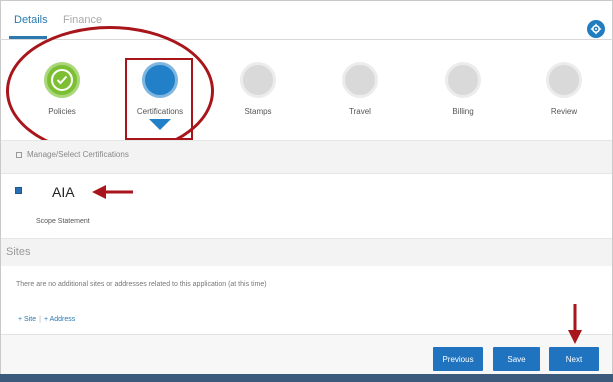 The height and width of the screenshot is (382, 613). Describe the element at coordinates (63, 221) in the screenshot. I see `scope-statement-label: Scope Statement` at that location.